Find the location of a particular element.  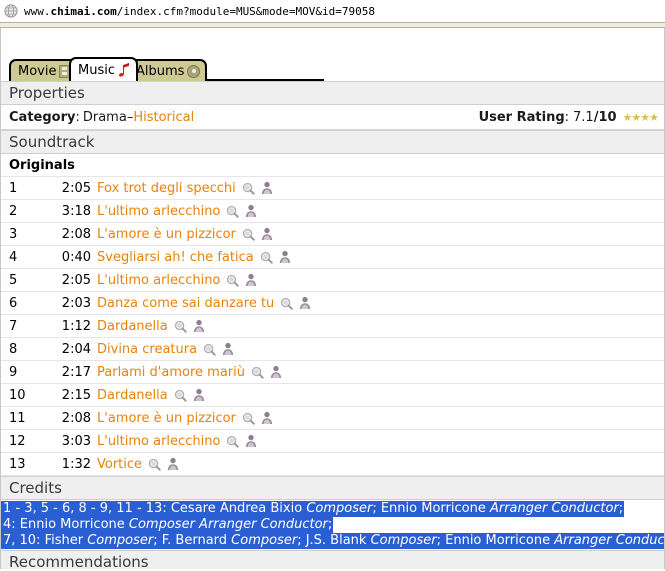

track-title-link: Danza come sai danzare tu is located at coordinates (185, 303).